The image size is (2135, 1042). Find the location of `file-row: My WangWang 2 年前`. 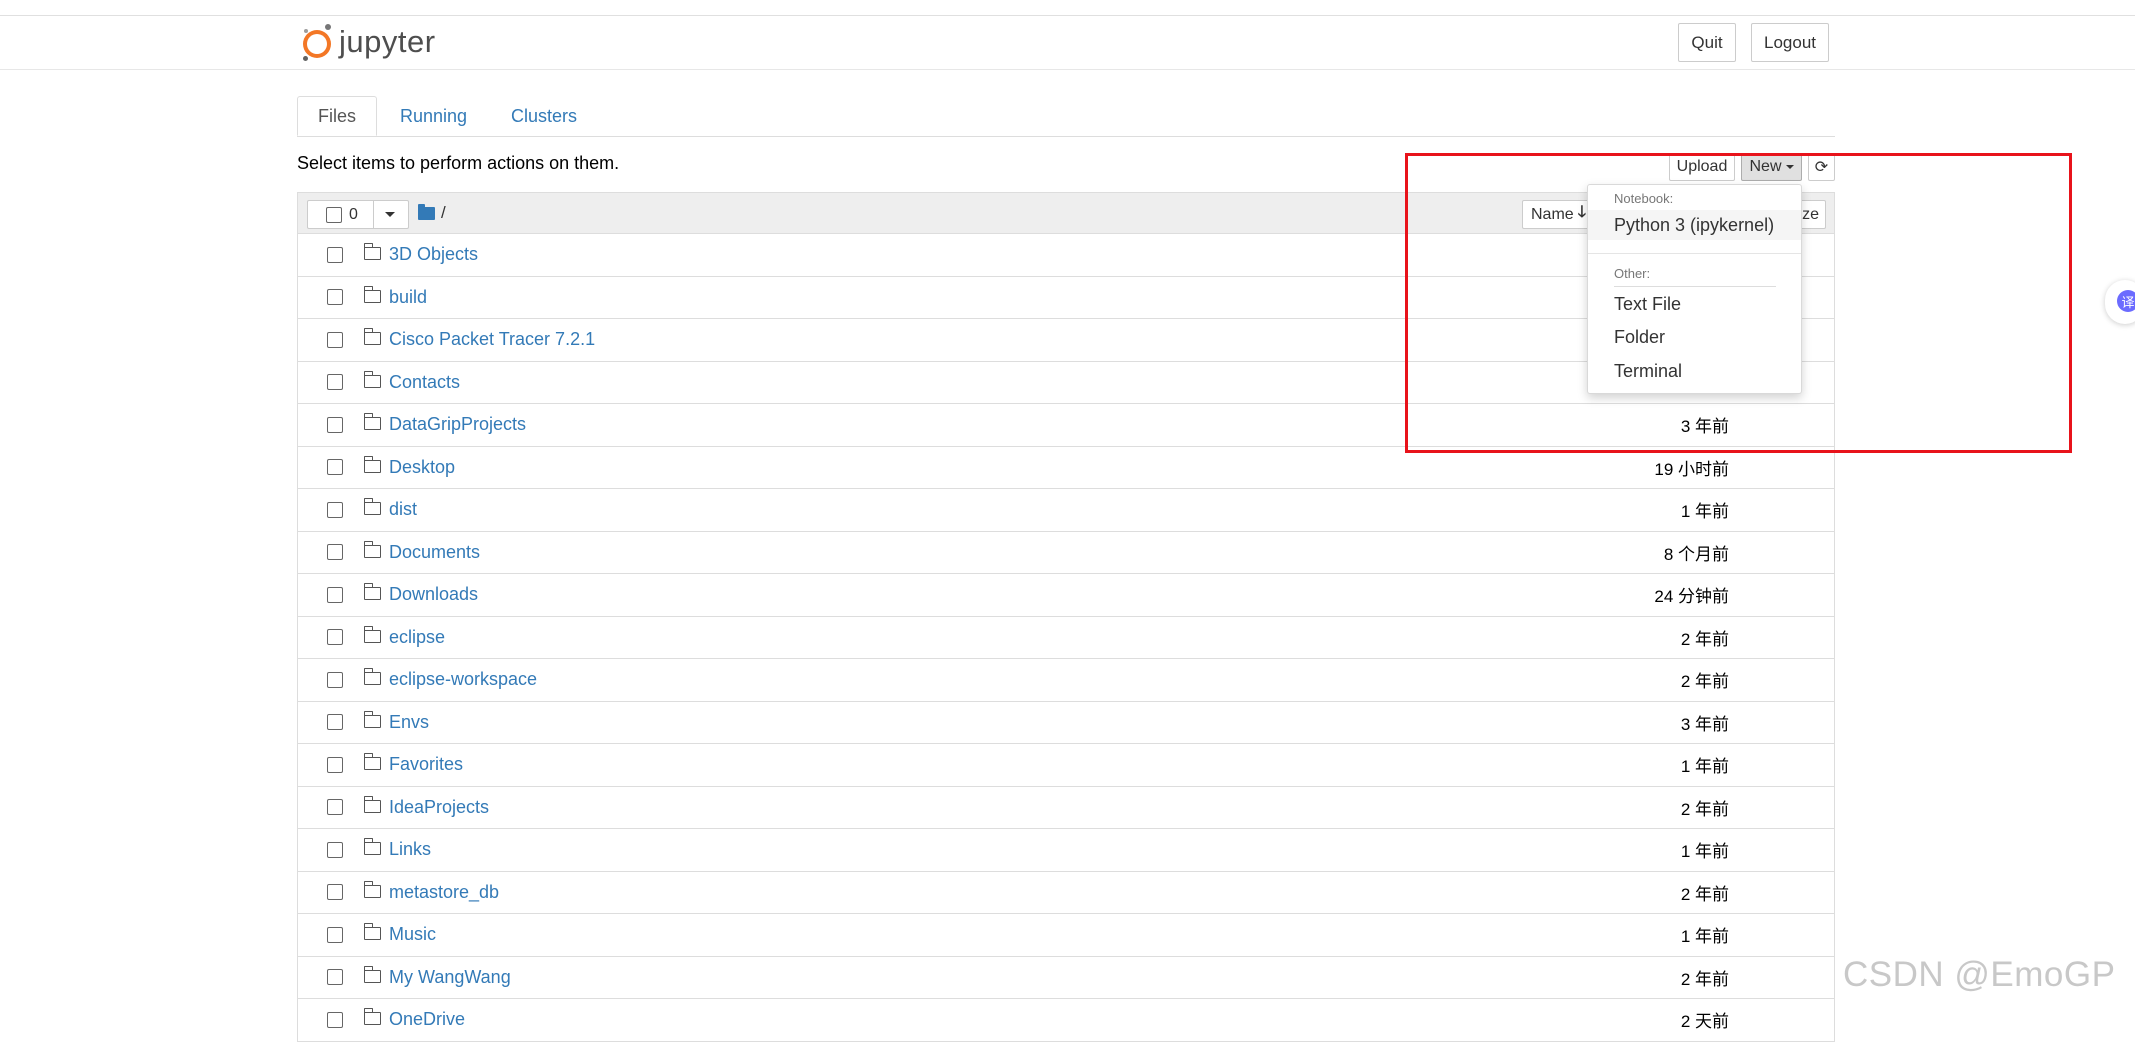

file-row: My WangWang 2 年前 is located at coordinates (1066, 977).